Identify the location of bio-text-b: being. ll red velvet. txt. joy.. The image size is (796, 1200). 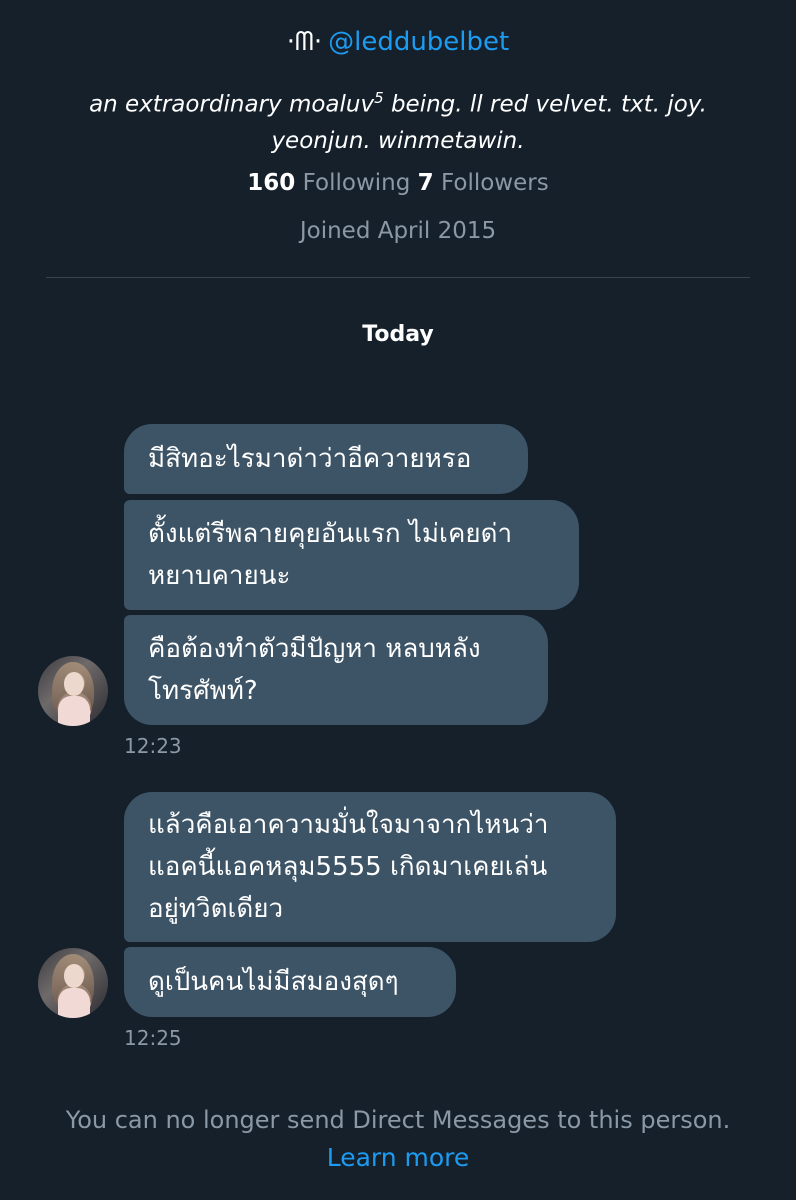
(545, 104).